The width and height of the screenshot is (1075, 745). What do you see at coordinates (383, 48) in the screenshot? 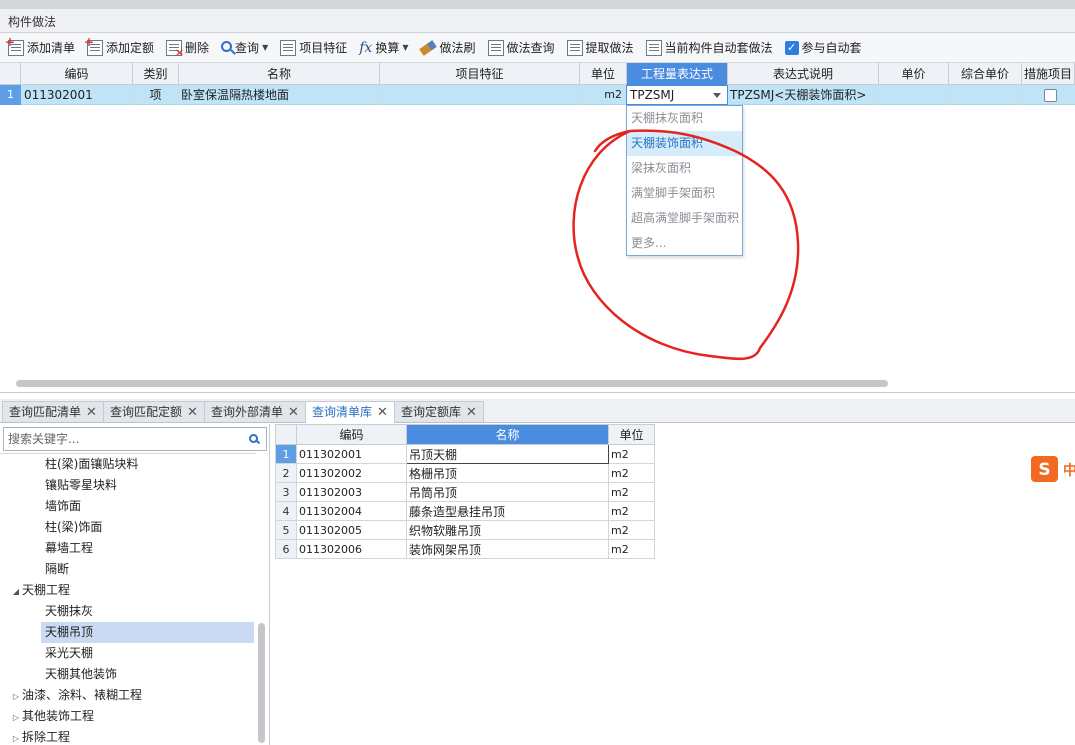
I see `convert-button: fx 换算 ▼` at bounding box center [383, 48].